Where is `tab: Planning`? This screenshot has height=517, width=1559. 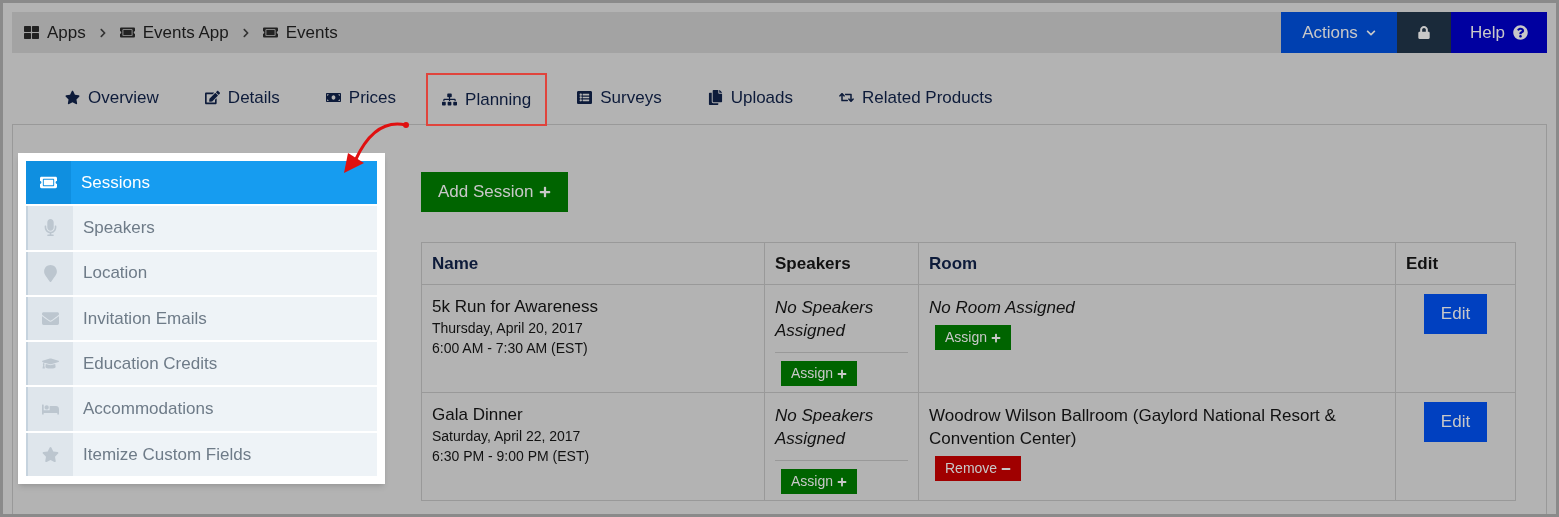 tab: Planning is located at coordinates (487, 99).